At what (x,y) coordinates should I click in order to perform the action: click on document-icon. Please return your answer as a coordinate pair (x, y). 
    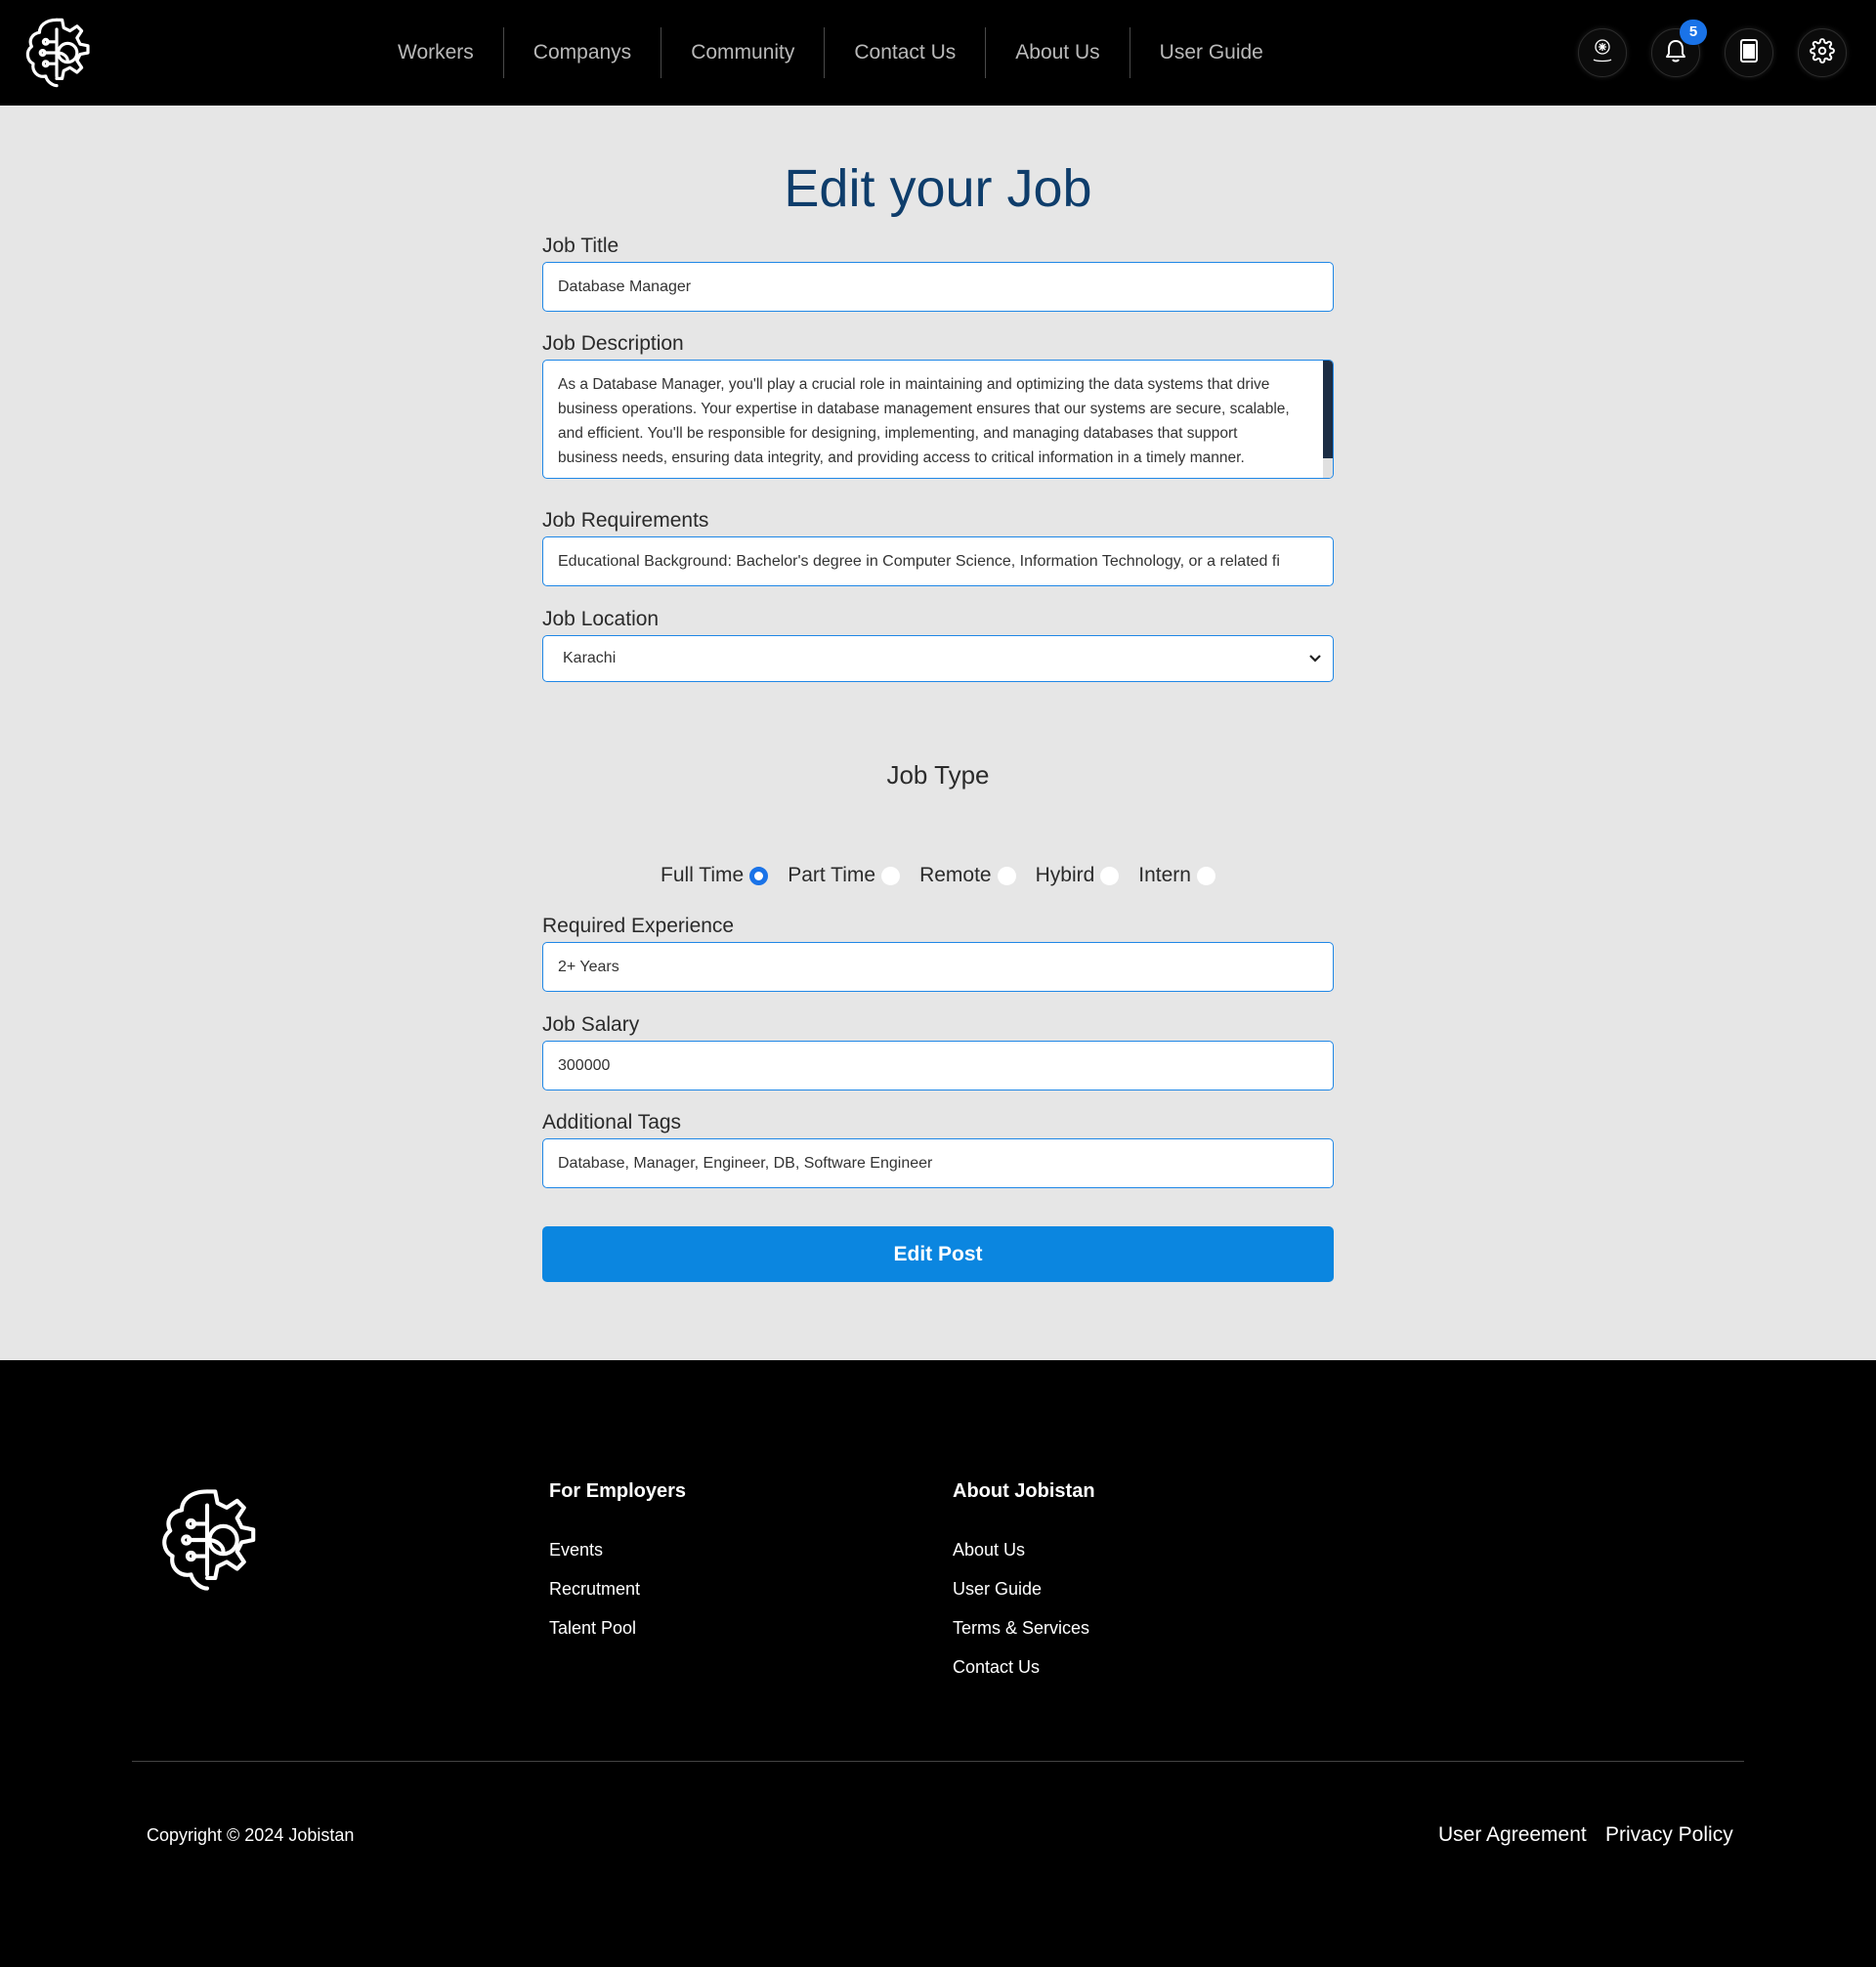
    Looking at the image, I should click on (1749, 53).